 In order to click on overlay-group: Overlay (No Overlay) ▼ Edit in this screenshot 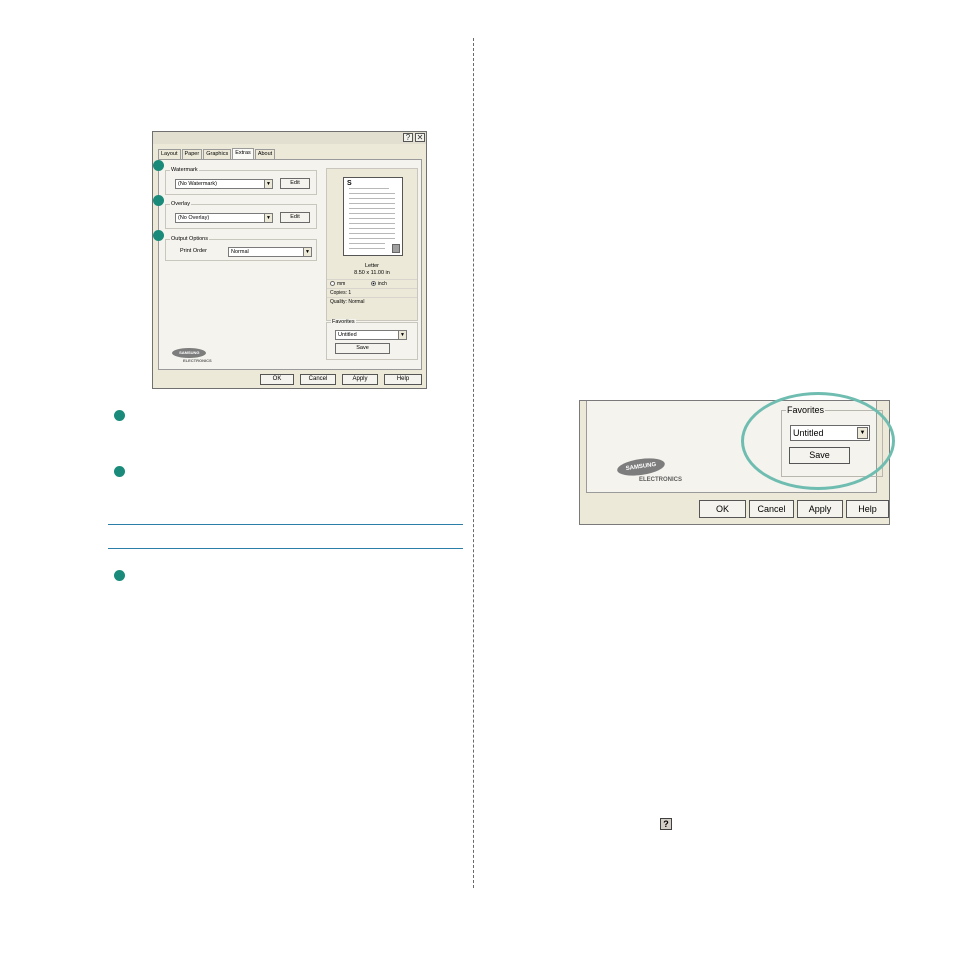, I will do `click(241, 215)`.